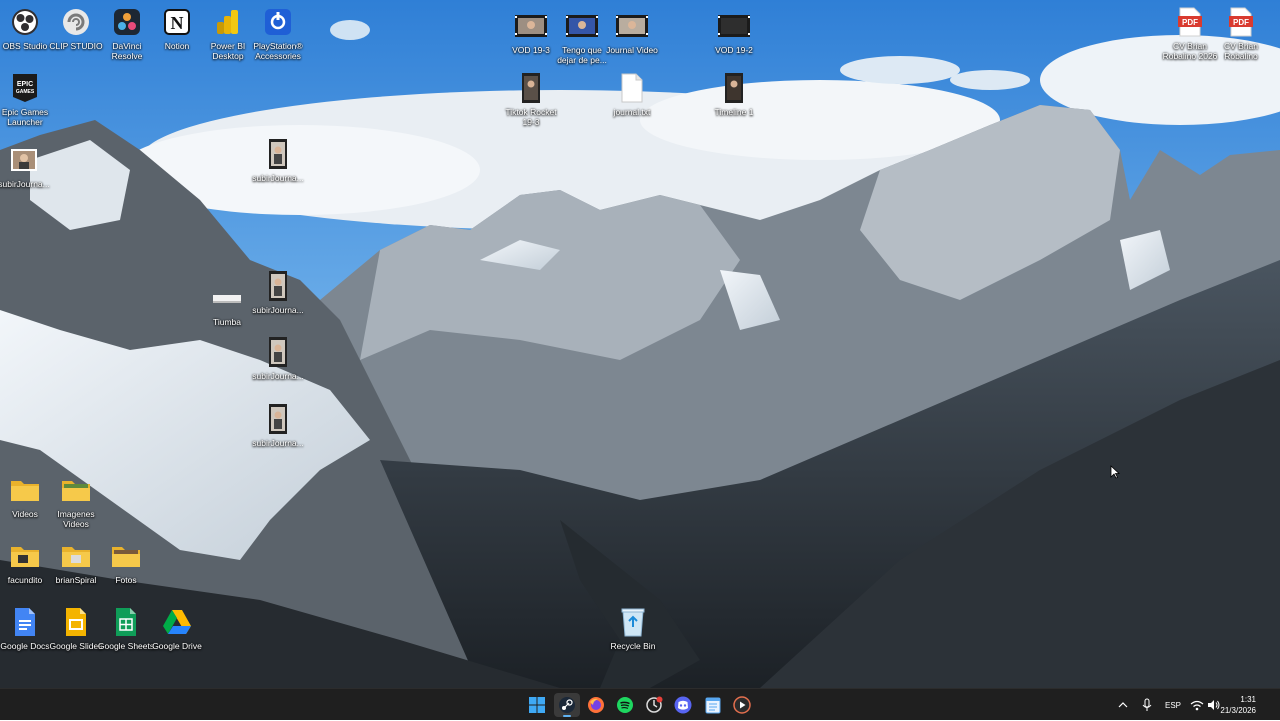 The width and height of the screenshot is (1280, 721). Describe the element at coordinates (278, 51) in the screenshot. I see `desktop-icon-label: PlayStation® Accessories` at that location.